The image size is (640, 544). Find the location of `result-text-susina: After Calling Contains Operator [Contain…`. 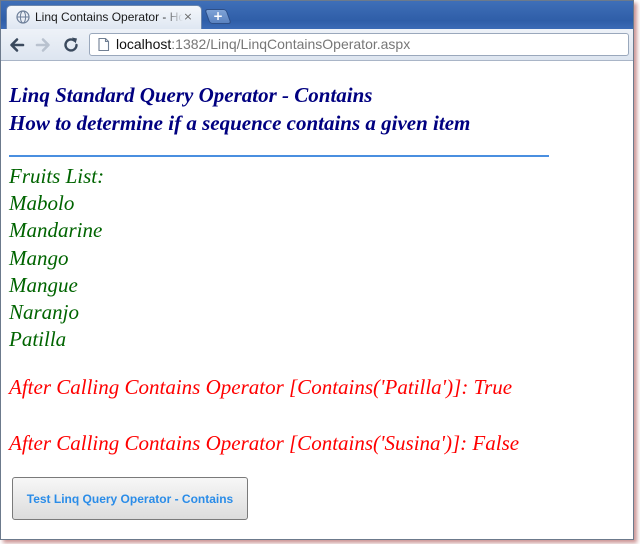

result-text-susina: After Calling Contains Operator [Contain… is located at coordinates (264, 443).